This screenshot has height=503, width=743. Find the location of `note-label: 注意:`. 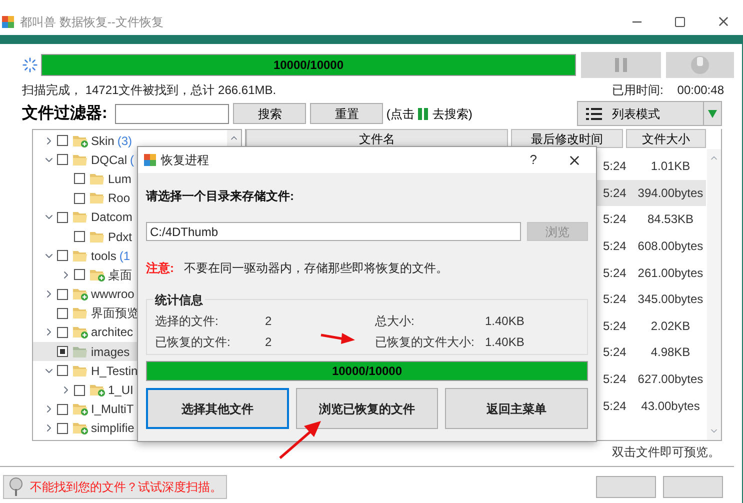

note-label: 注意: is located at coordinates (160, 268).